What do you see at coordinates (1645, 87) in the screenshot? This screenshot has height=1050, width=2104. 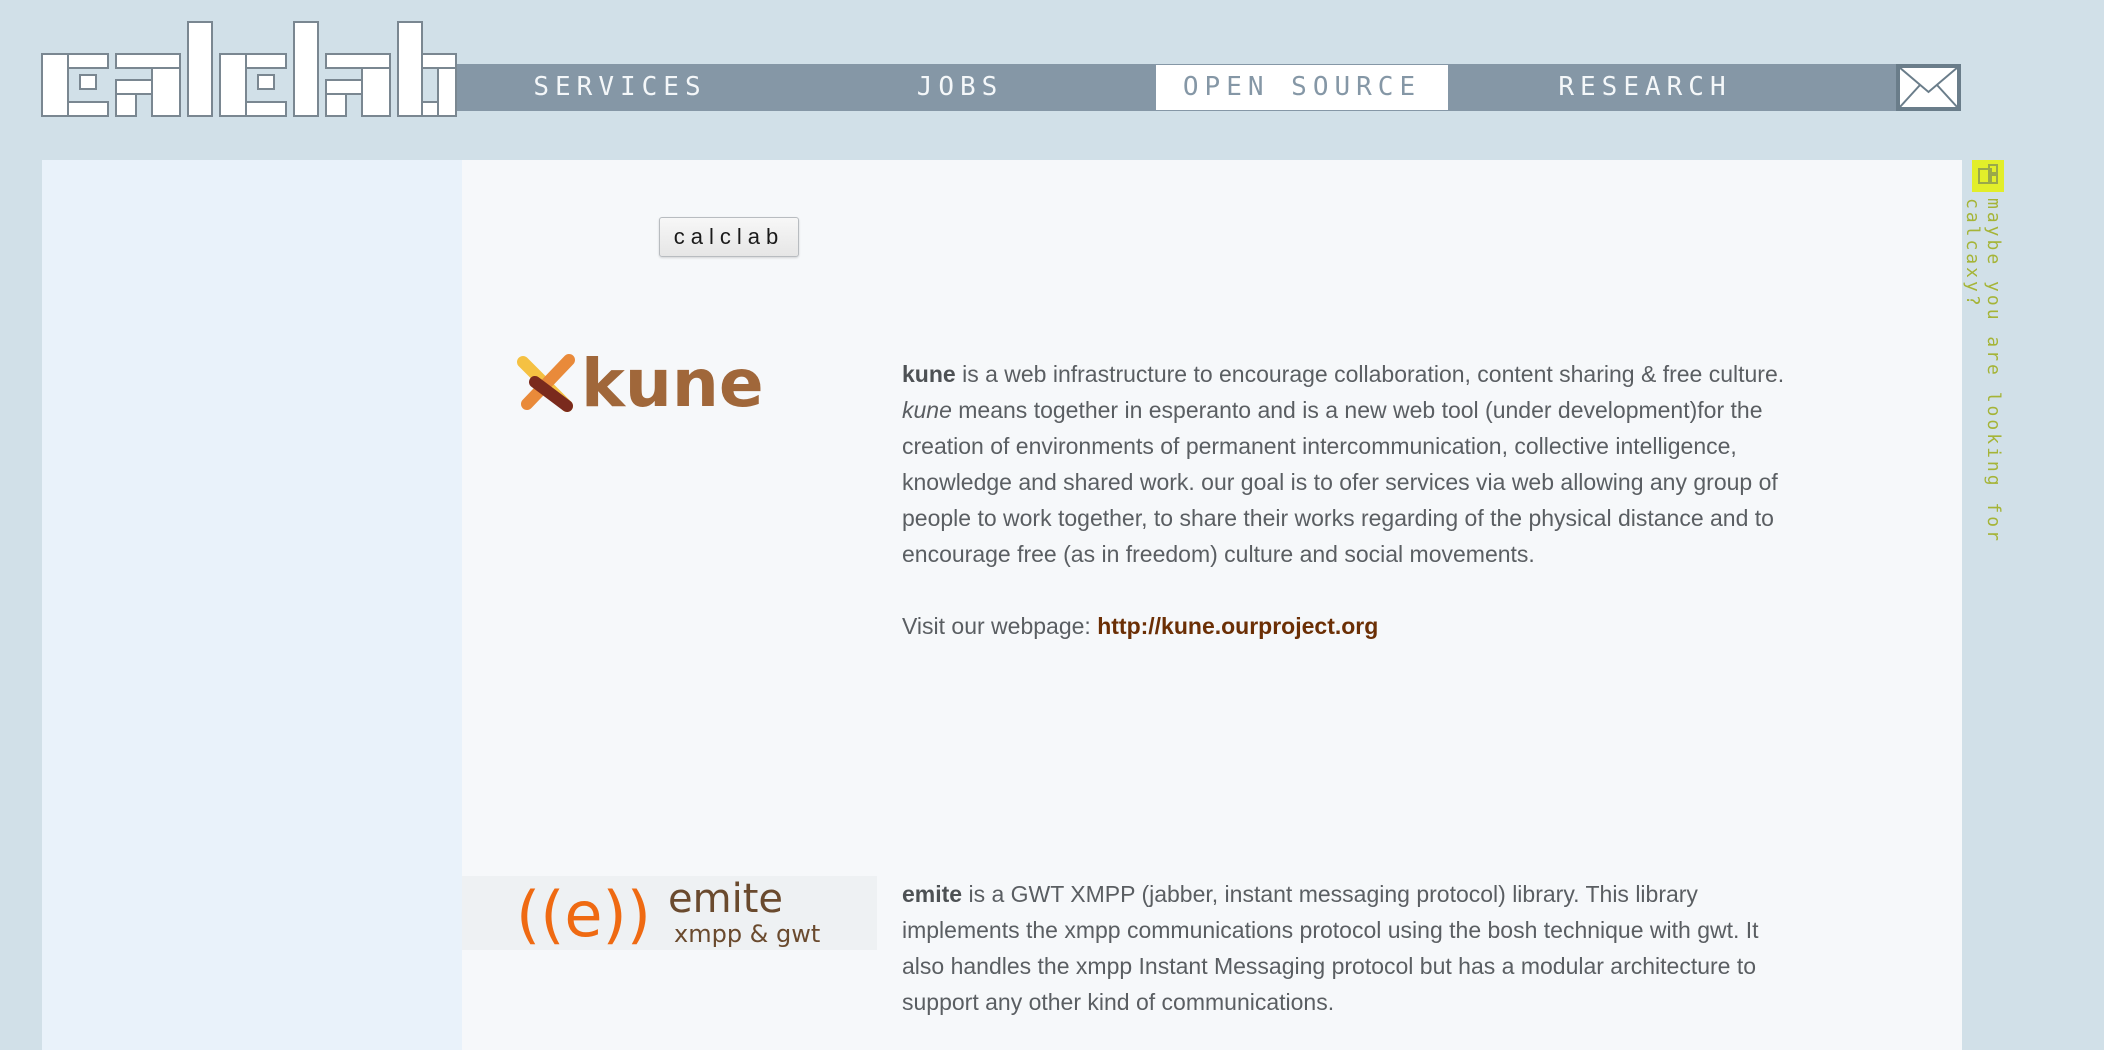 I see `nav-research: RESEARCH` at bounding box center [1645, 87].